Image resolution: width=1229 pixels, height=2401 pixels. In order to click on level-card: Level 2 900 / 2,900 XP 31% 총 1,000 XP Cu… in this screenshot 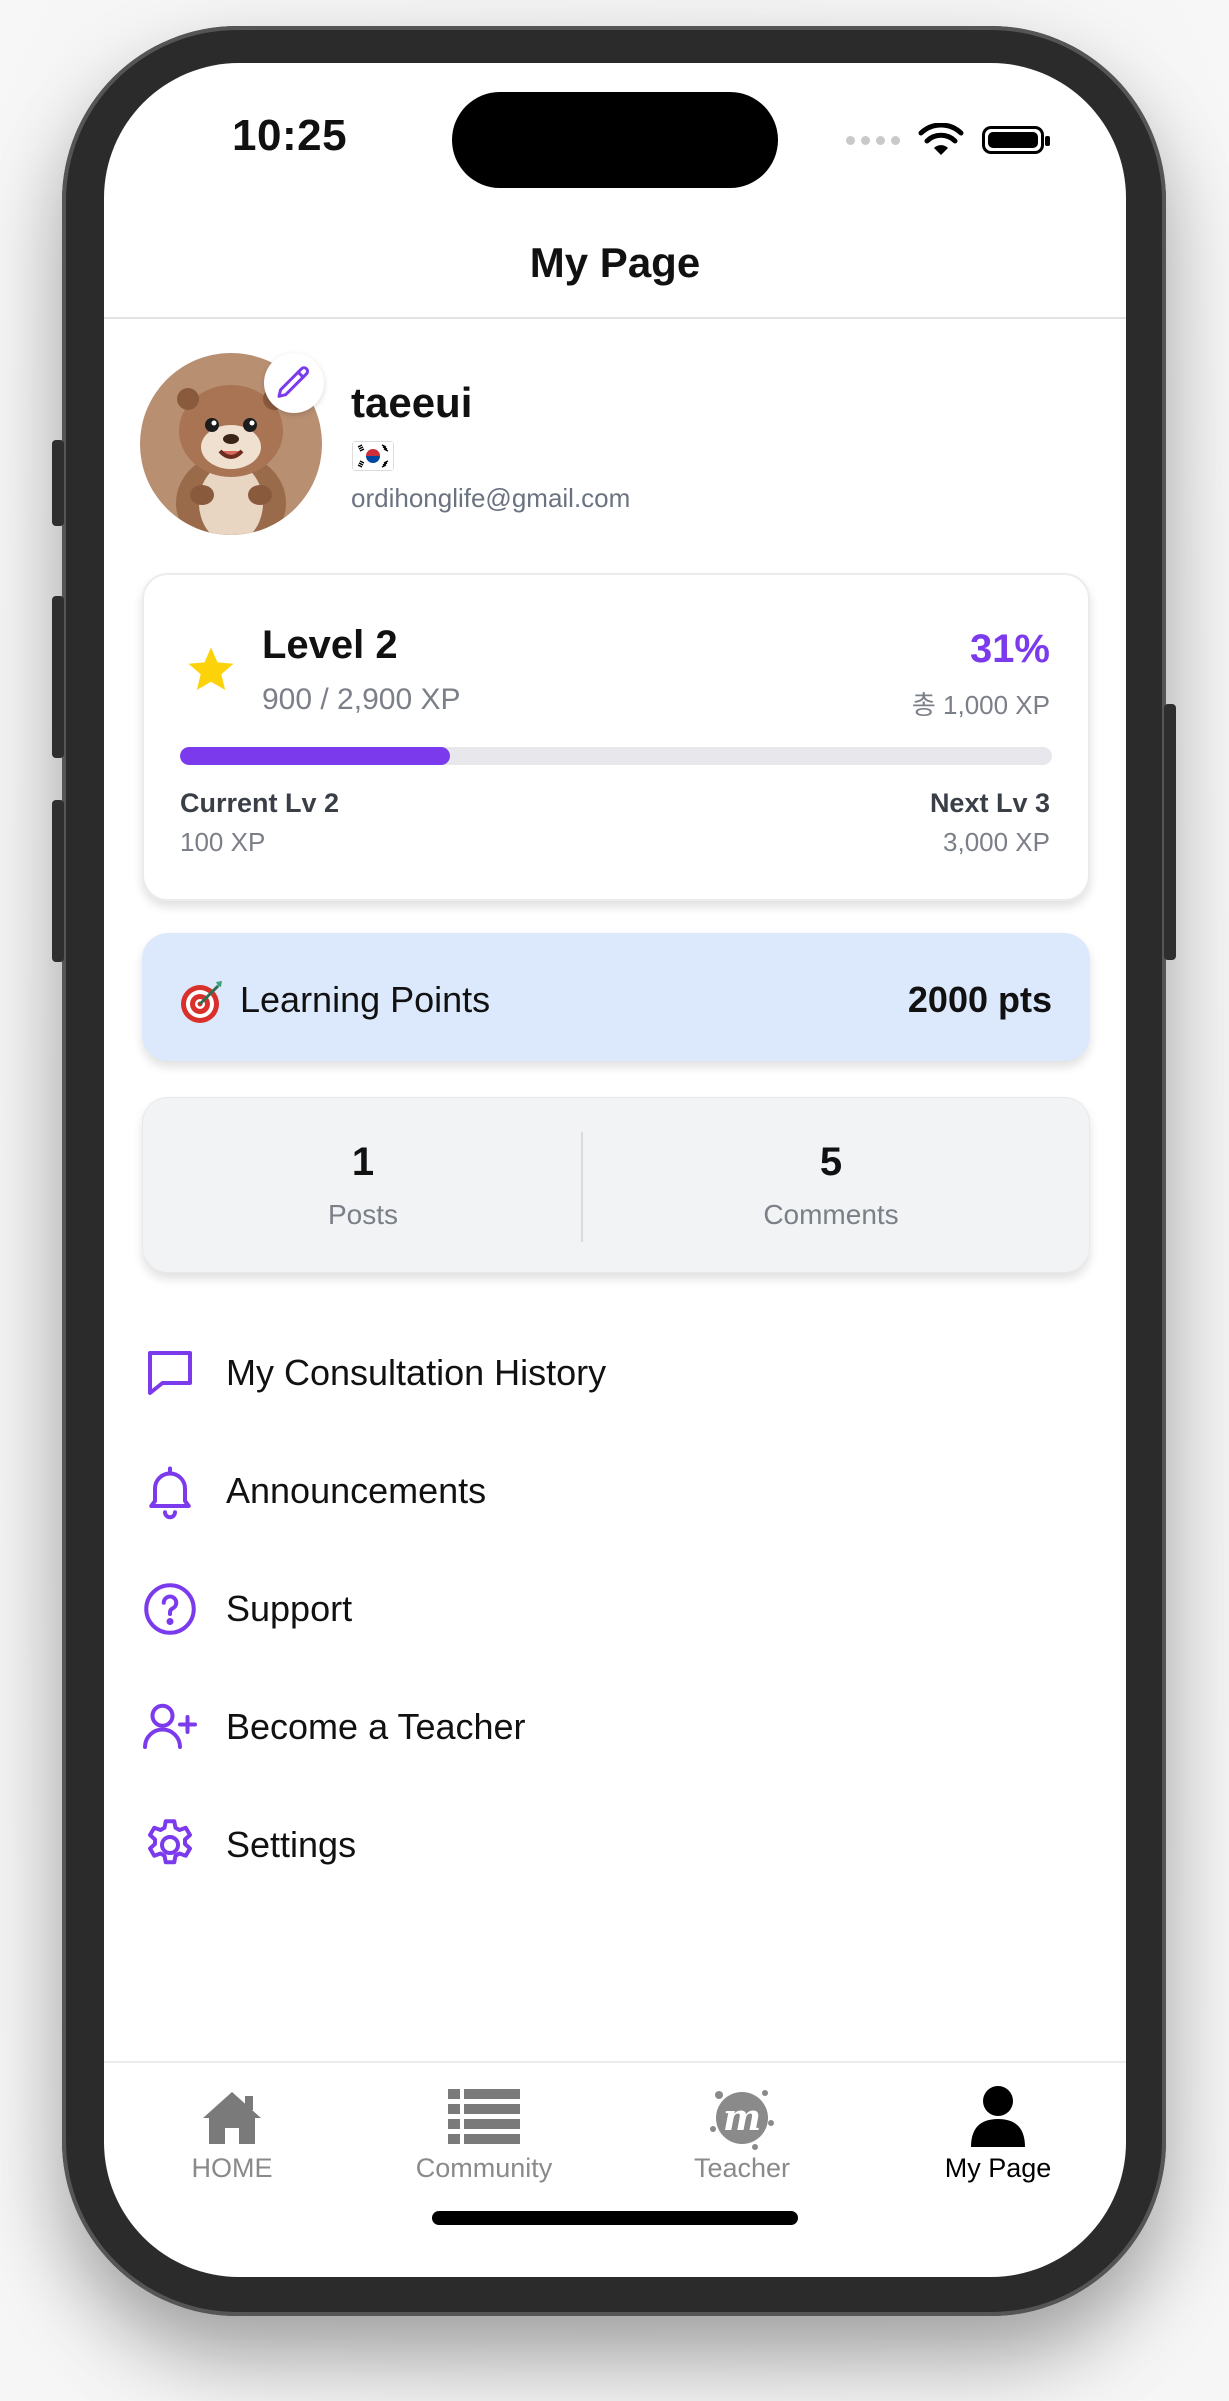, I will do `click(616, 737)`.